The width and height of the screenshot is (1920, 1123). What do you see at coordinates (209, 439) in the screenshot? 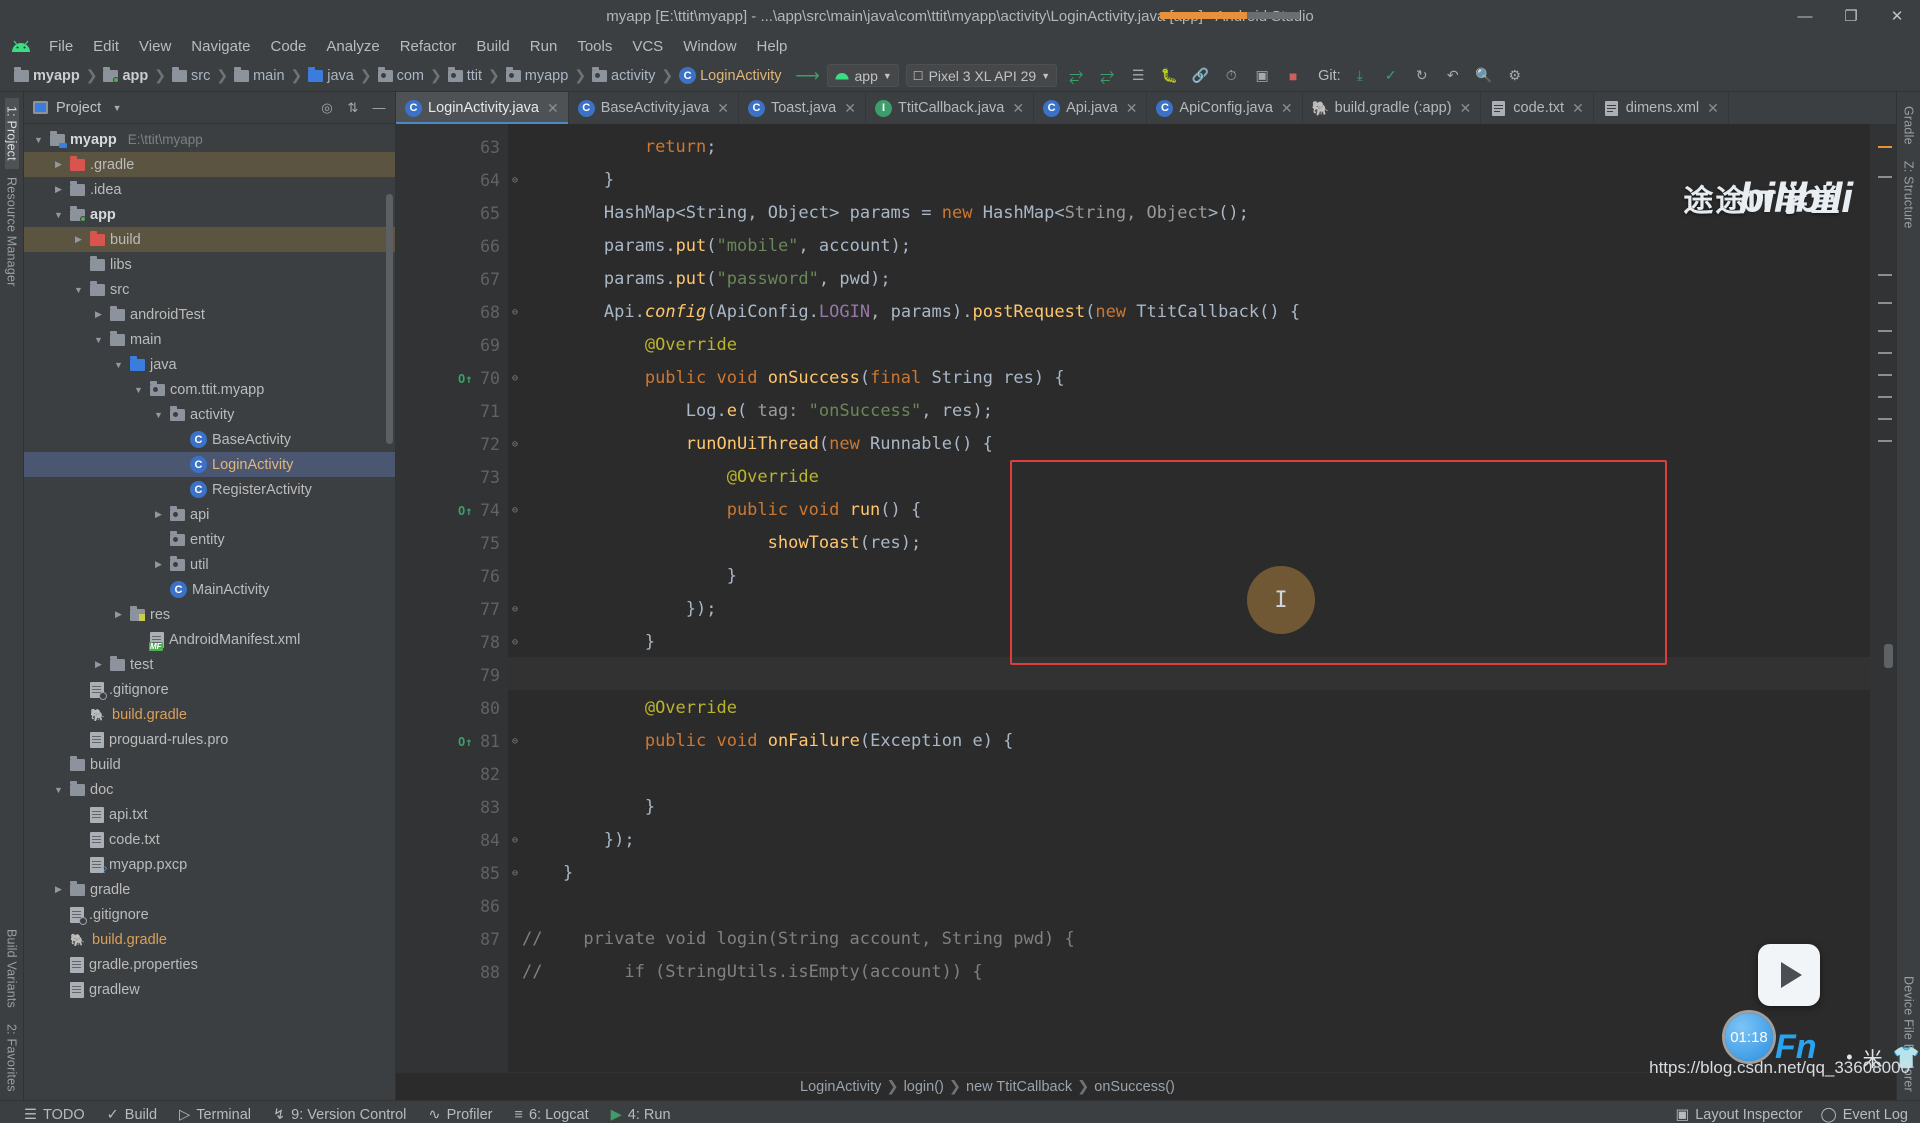
I see `tree-node-baseactivity: CBaseActivity` at bounding box center [209, 439].